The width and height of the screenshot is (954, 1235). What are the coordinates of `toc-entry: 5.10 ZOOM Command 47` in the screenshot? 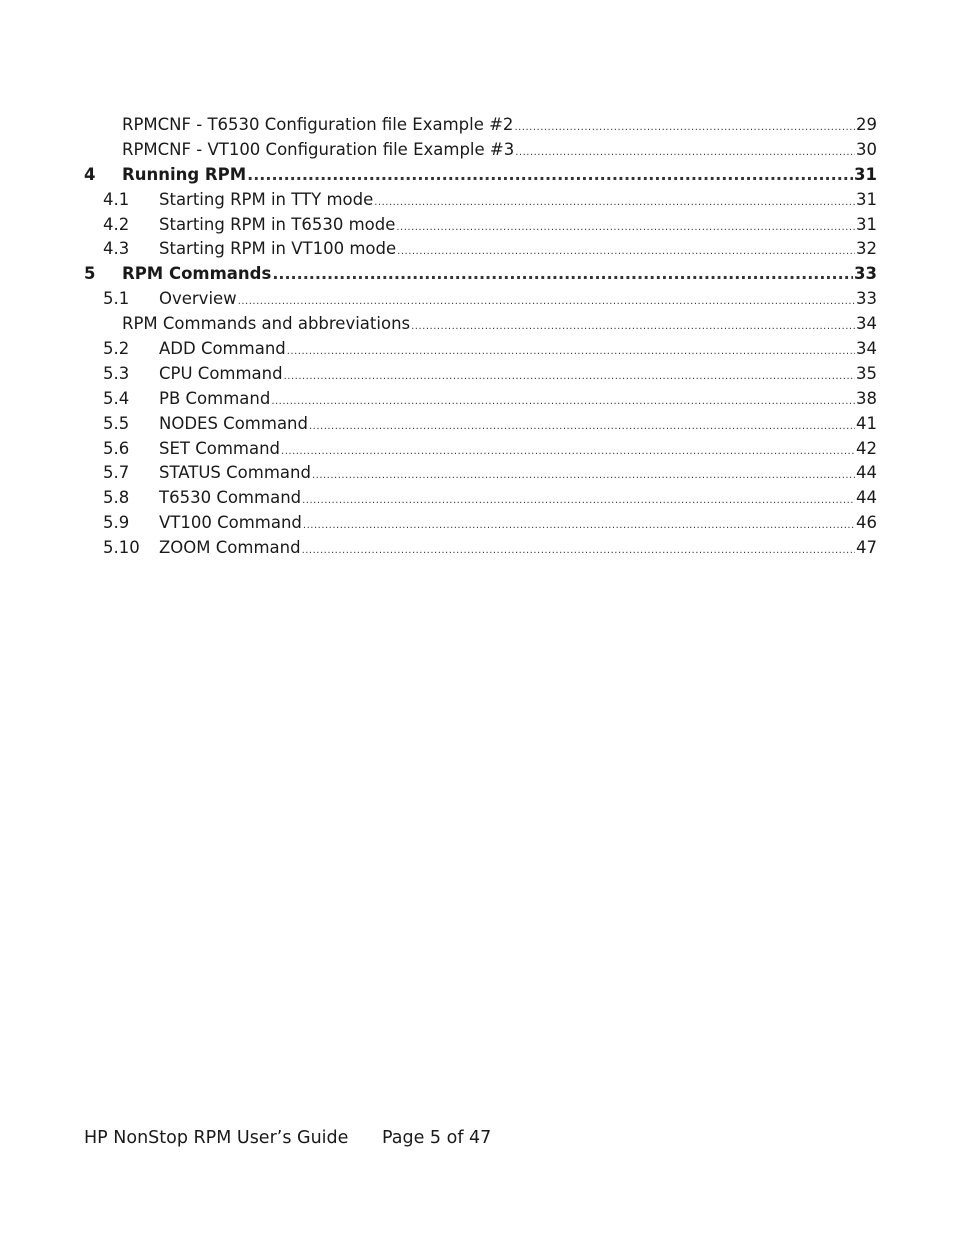 It's located at (480, 548).